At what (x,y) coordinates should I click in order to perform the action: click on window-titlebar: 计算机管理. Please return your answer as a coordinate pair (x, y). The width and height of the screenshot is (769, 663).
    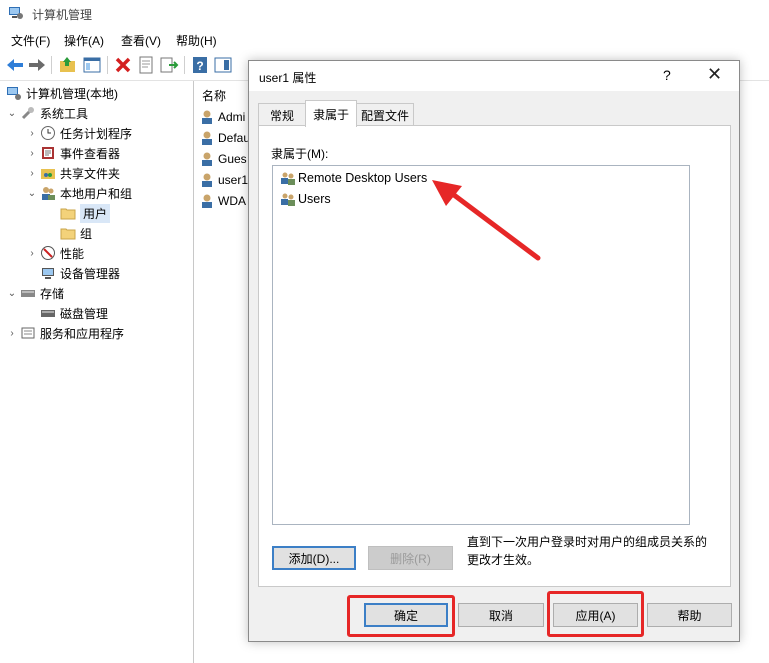
    Looking at the image, I should click on (384, 14).